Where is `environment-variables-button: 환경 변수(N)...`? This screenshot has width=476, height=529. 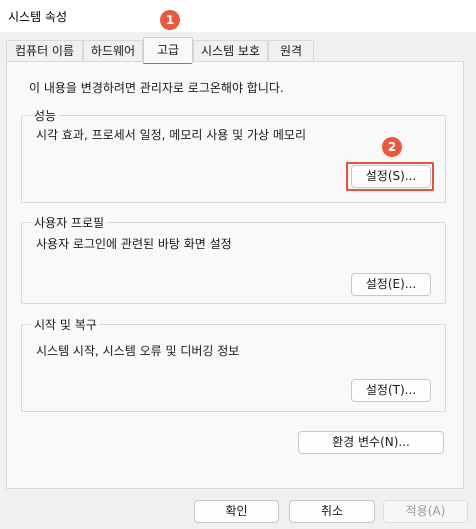 environment-variables-button: 환경 변수(N)... is located at coordinates (371, 442).